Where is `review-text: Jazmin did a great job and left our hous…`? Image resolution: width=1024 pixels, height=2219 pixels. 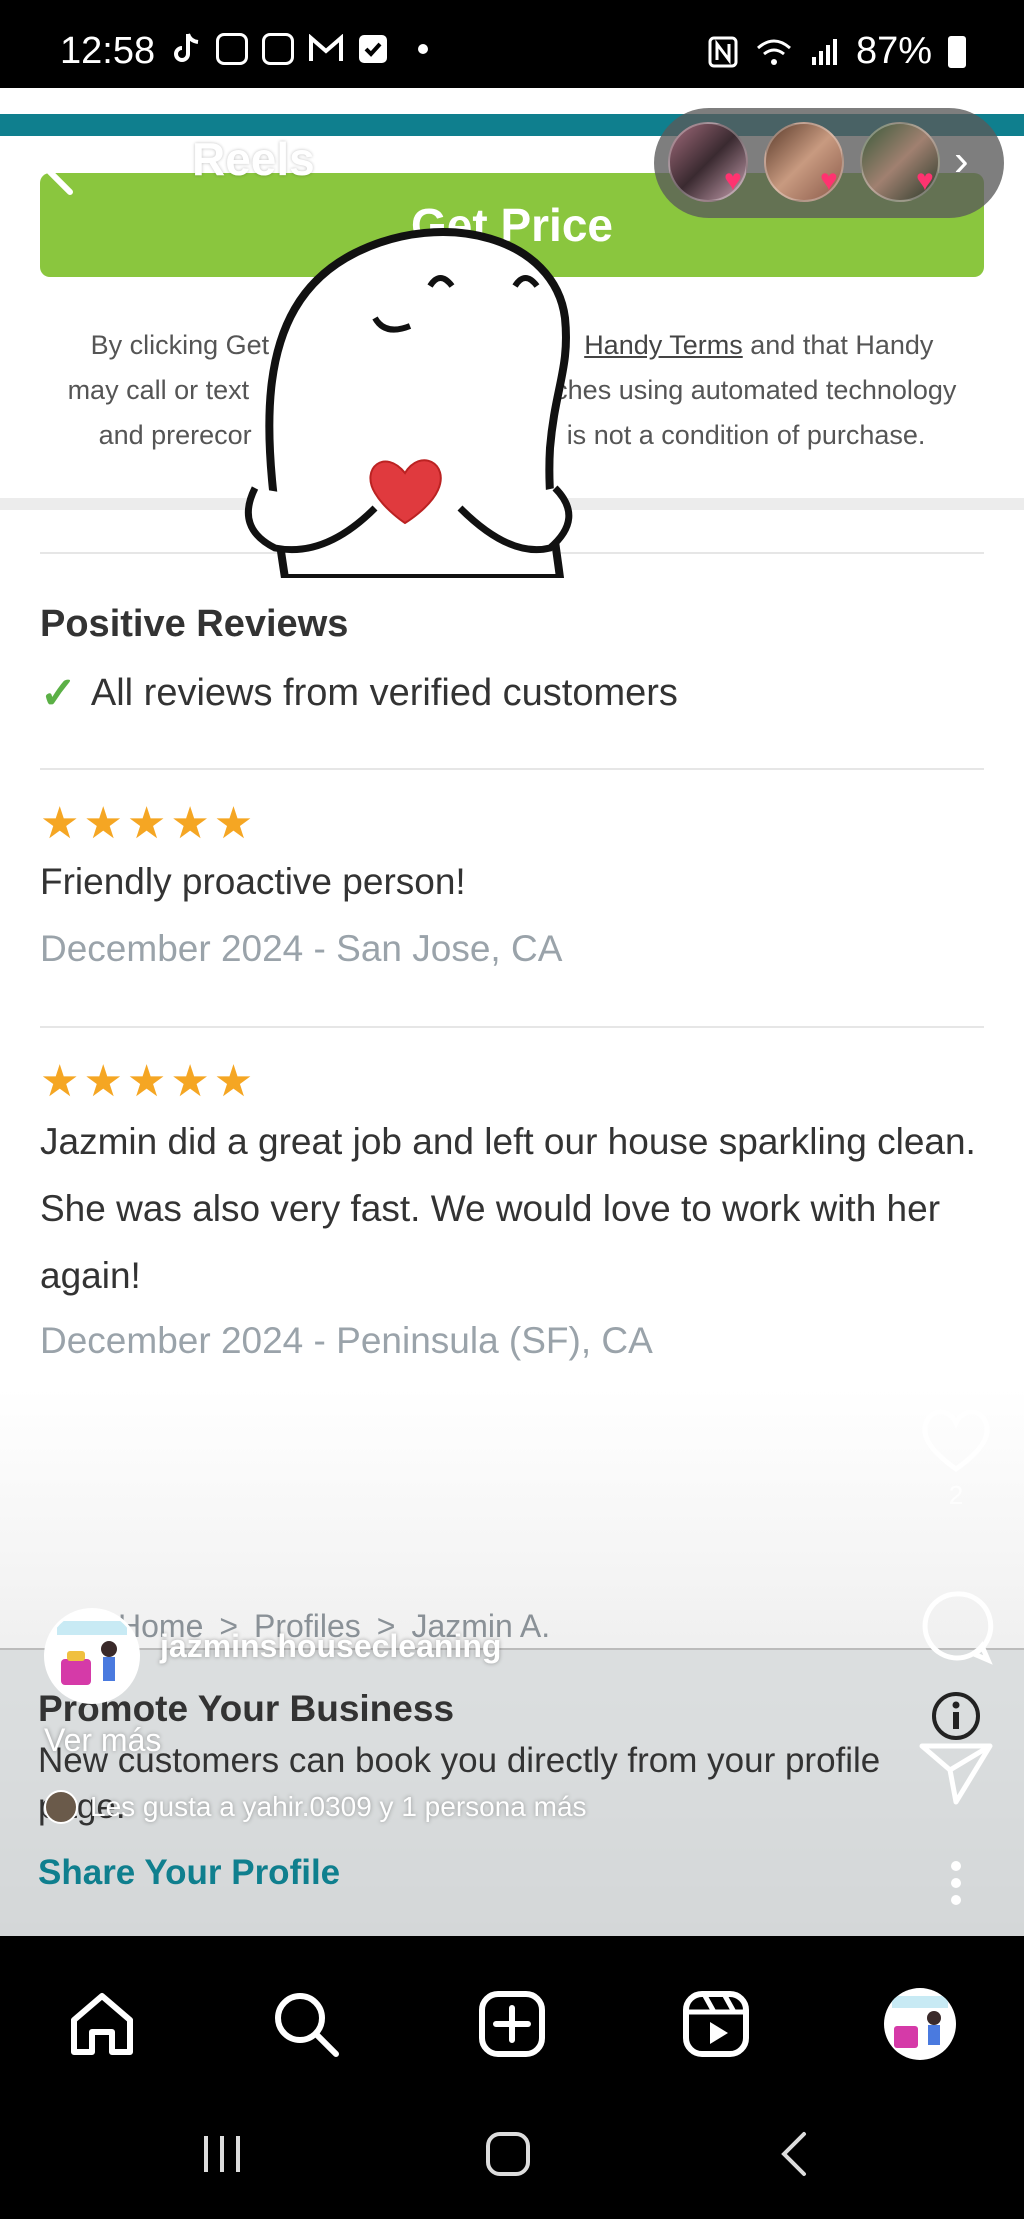 review-text: Jazmin did a great job and left our hous… is located at coordinates (508, 1208).